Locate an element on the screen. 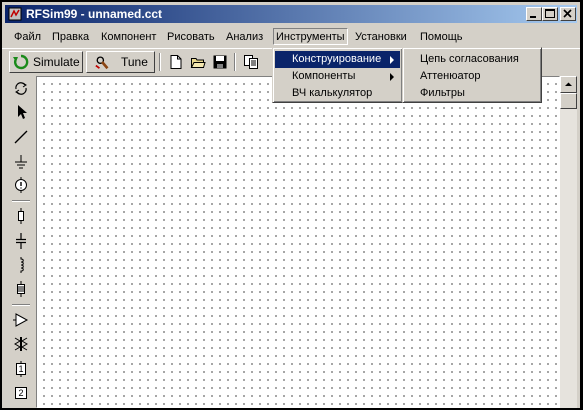  submenu-item-filters: Фильтры is located at coordinates (472, 93).